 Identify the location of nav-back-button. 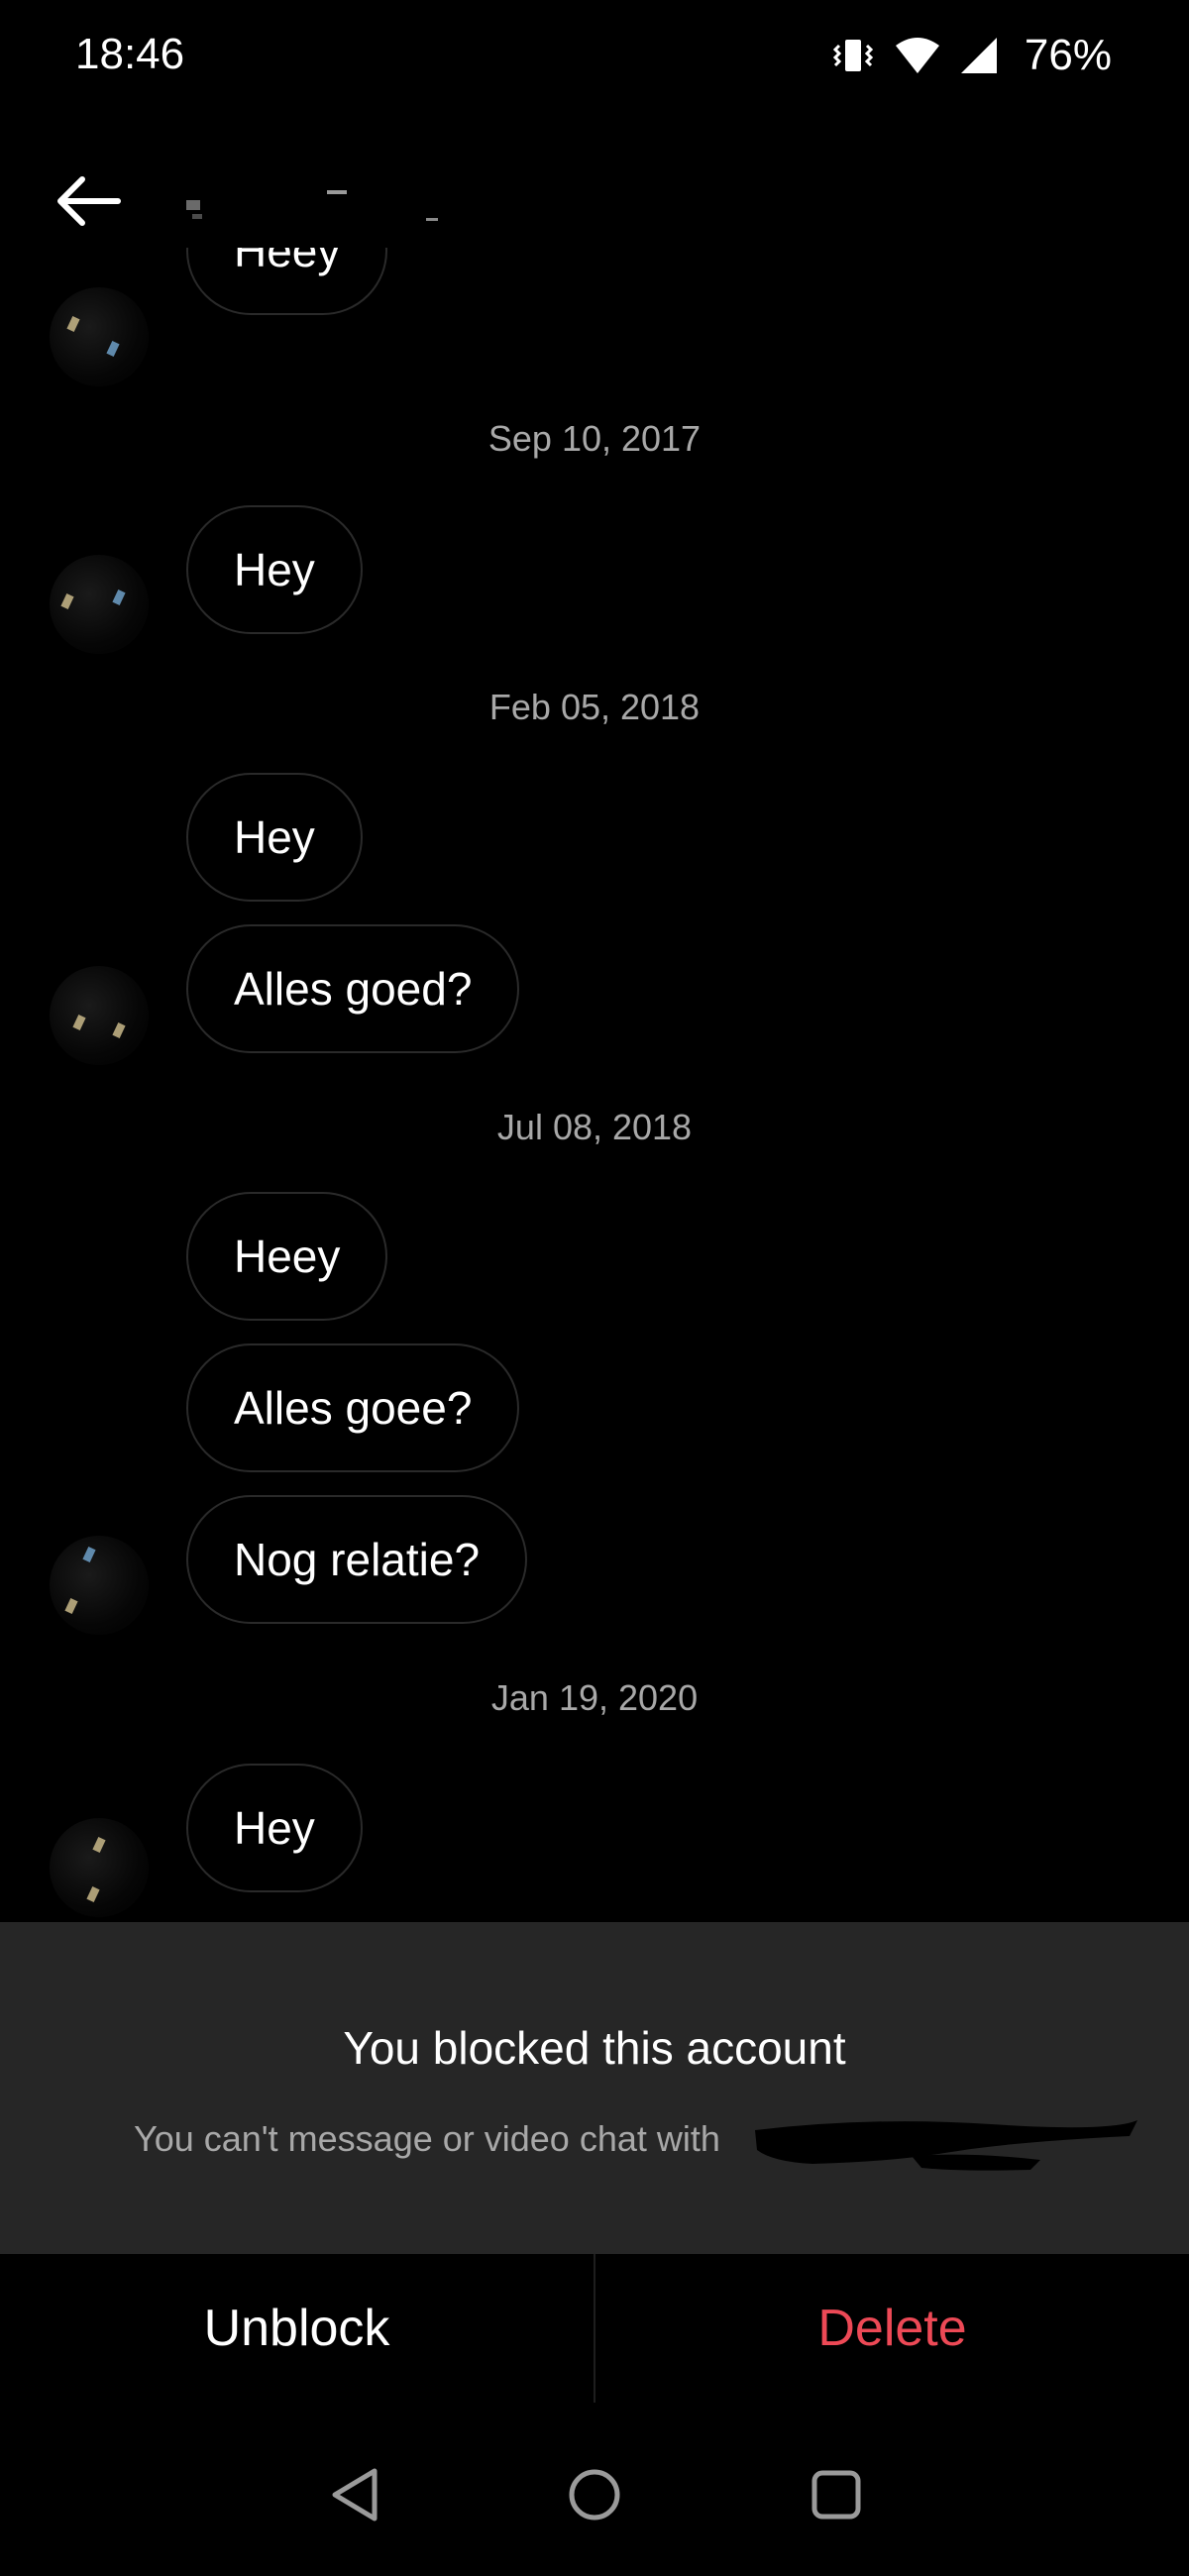
(355, 2496).